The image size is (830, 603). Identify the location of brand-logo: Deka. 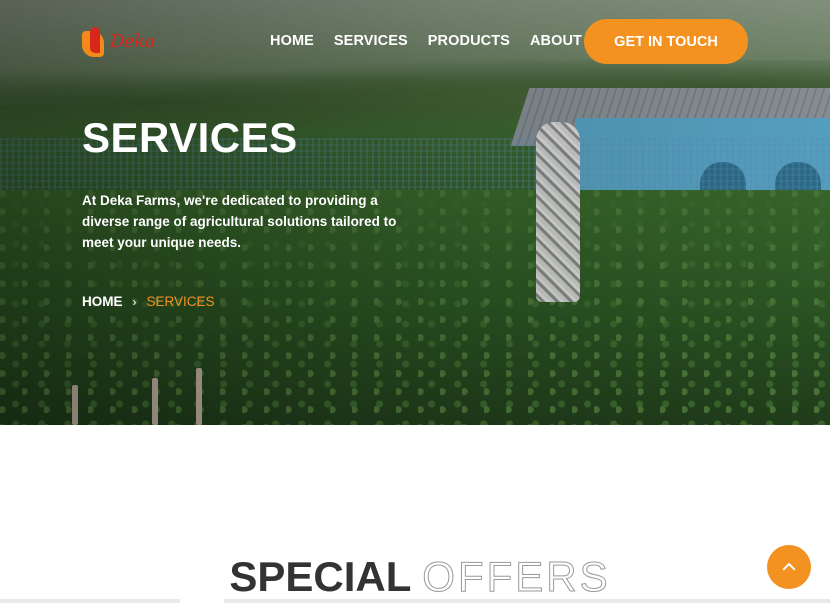
(123, 41).